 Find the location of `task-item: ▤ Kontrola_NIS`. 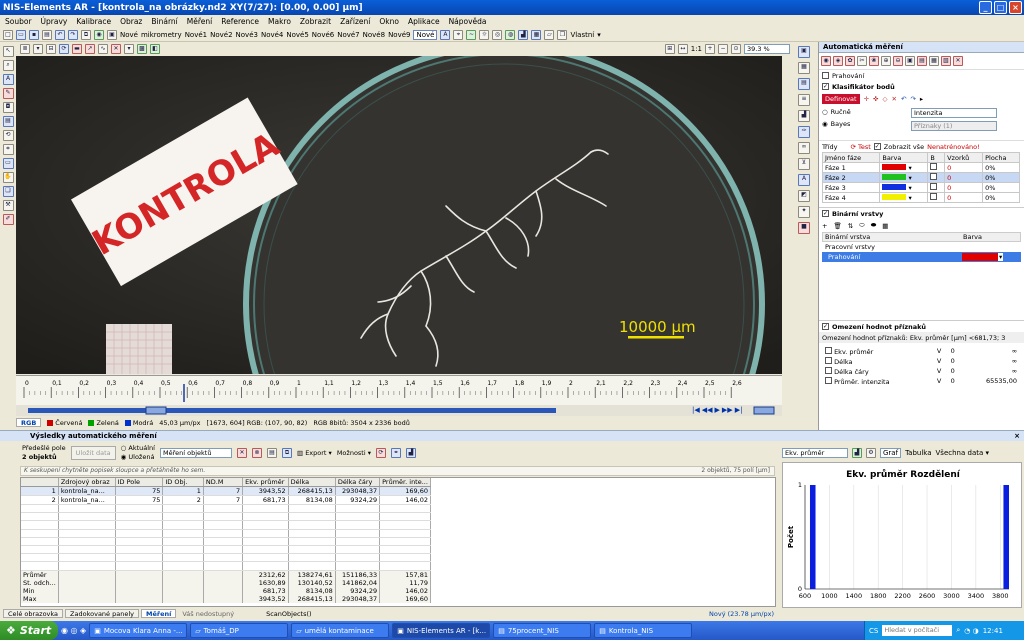

task-item: ▤ Kontrola_NIS is located at coordinates (643, 630).